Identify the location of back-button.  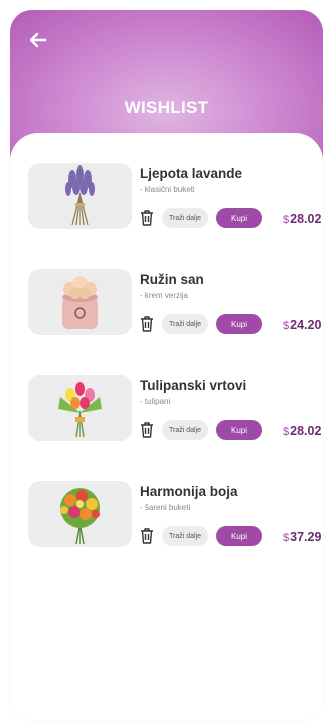
(38, 40).